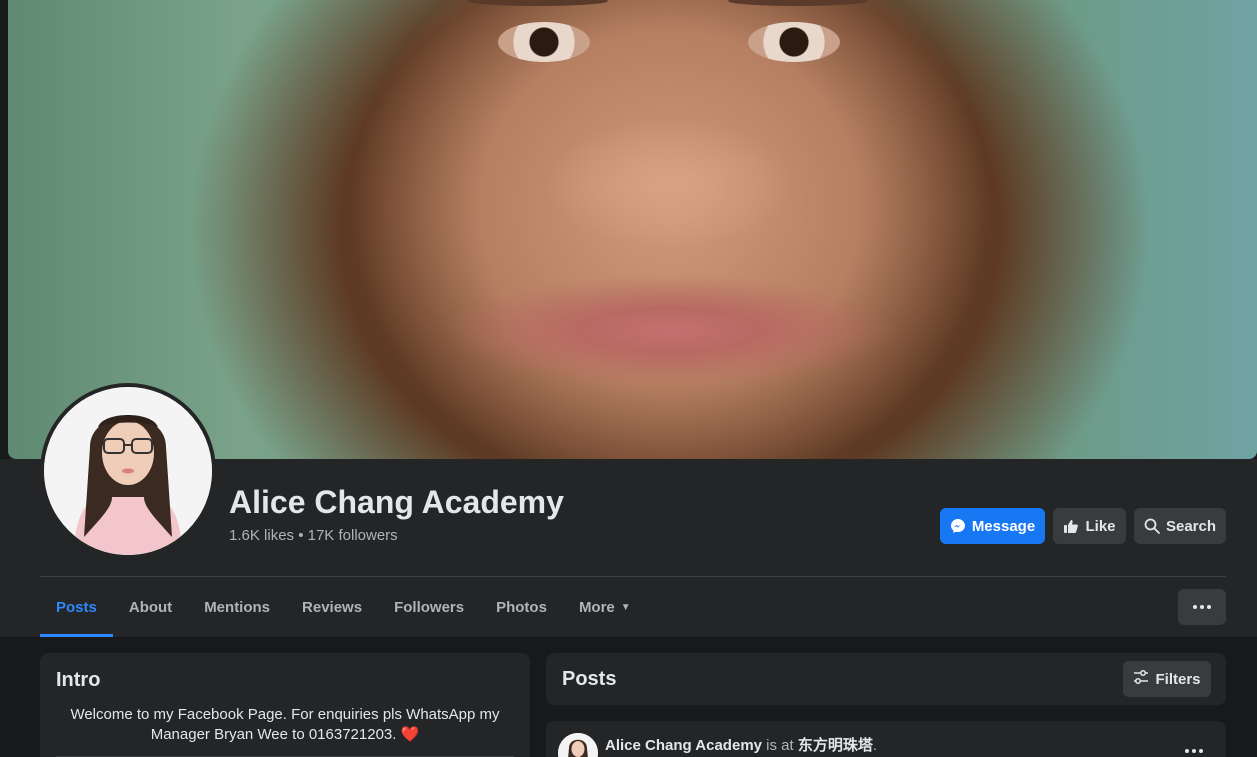  Describe the element at coordinates (538, 3) in the screenshot. I see `cover-brow-left` at that location.